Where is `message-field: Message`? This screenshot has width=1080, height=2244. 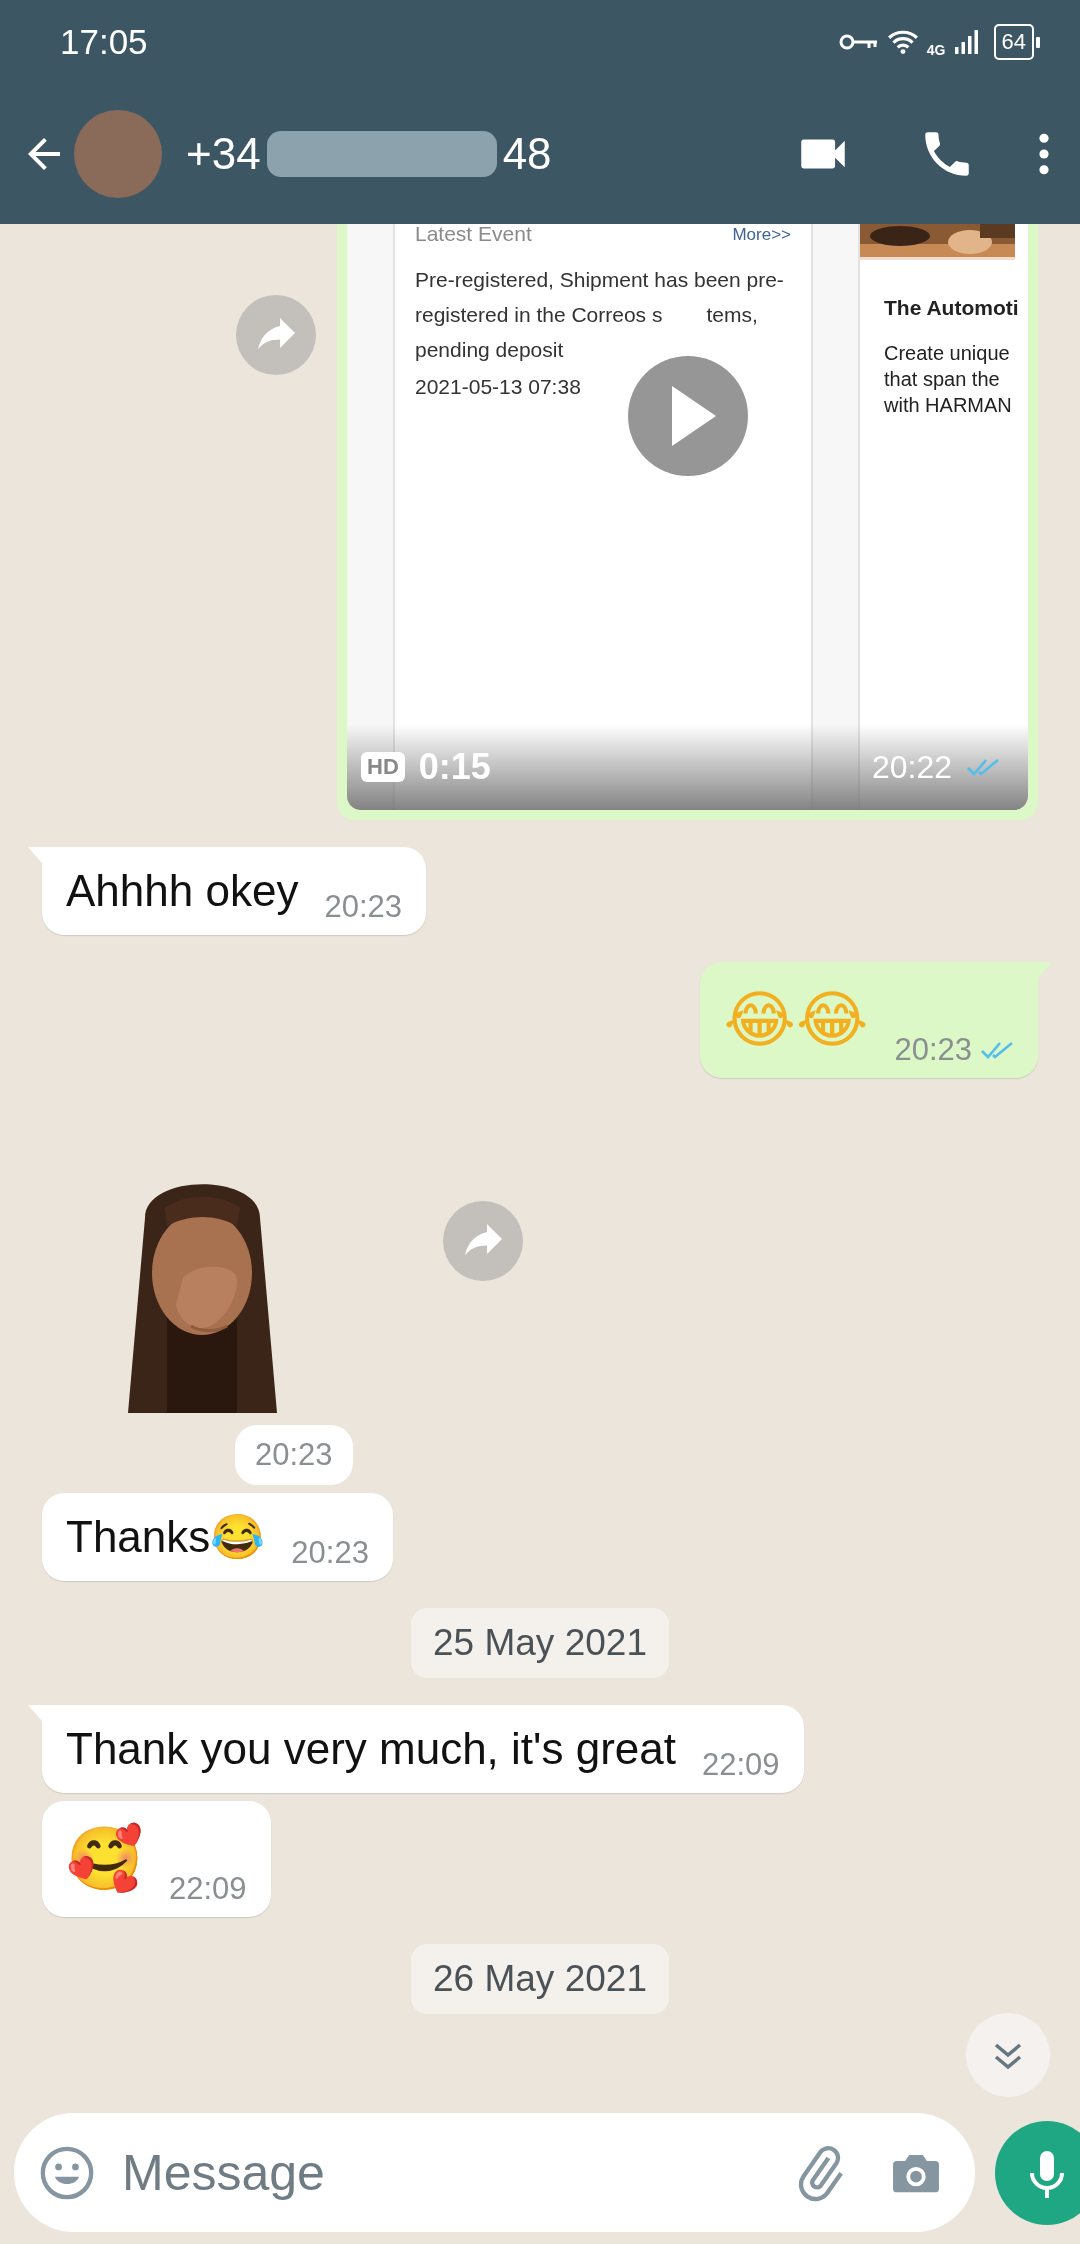 message-field: Message is located at coordinates (443, 2172).